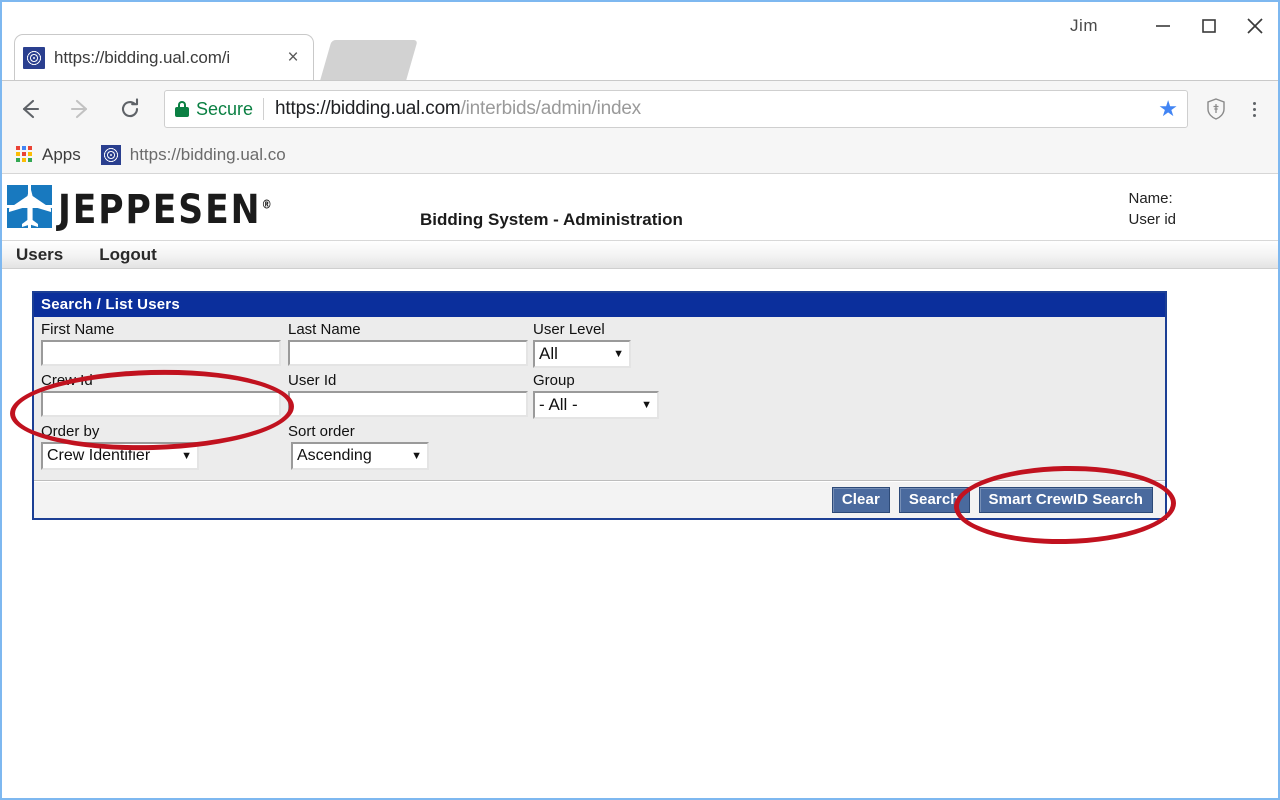 The height and width of the screenshot is (800, 1280). What do you see at coordinates (208, 155) in the screenshot?
I see `bookmark-item-0: https://bidding.ual.co` at bounding box center [208, 155].